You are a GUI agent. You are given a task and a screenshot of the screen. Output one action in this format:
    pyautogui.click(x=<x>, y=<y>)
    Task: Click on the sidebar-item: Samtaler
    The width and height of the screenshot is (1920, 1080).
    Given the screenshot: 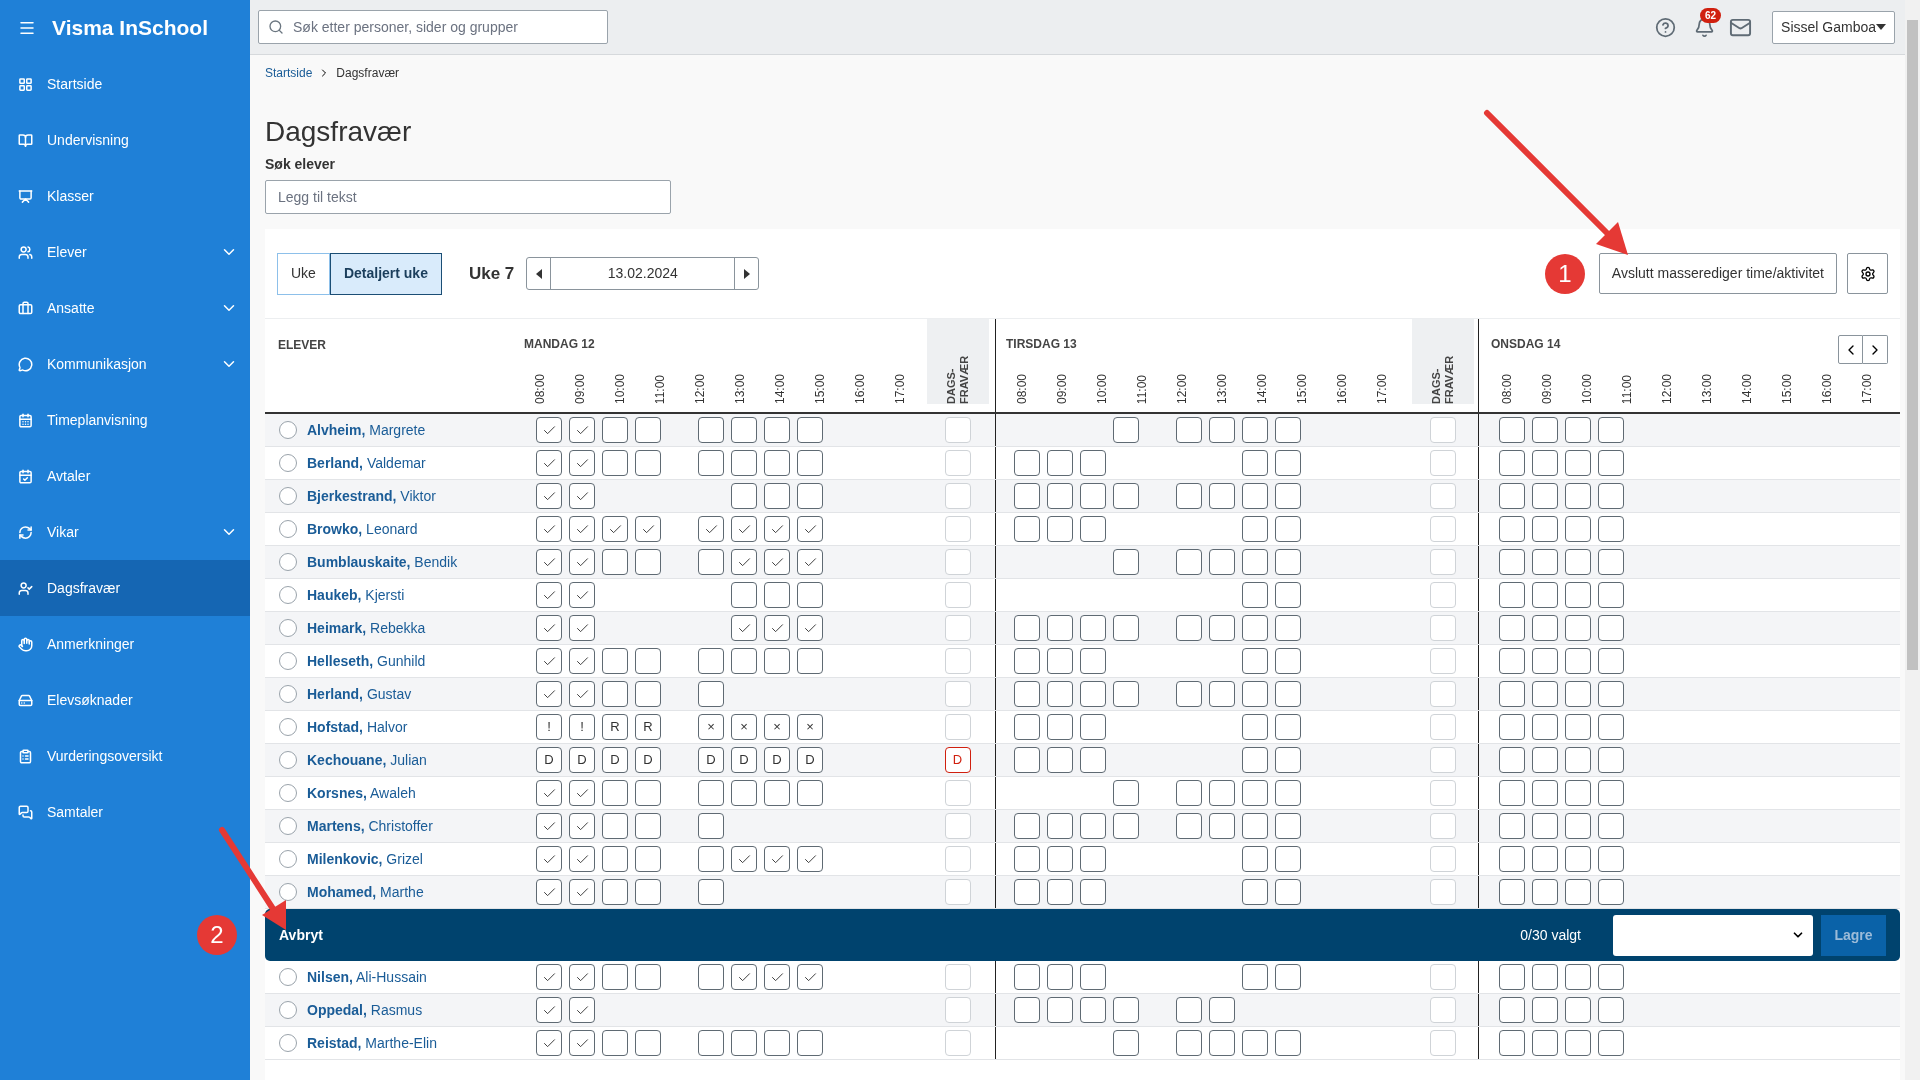 What is the action you would take?
    pyautogui.click(x=125, y=812)
    